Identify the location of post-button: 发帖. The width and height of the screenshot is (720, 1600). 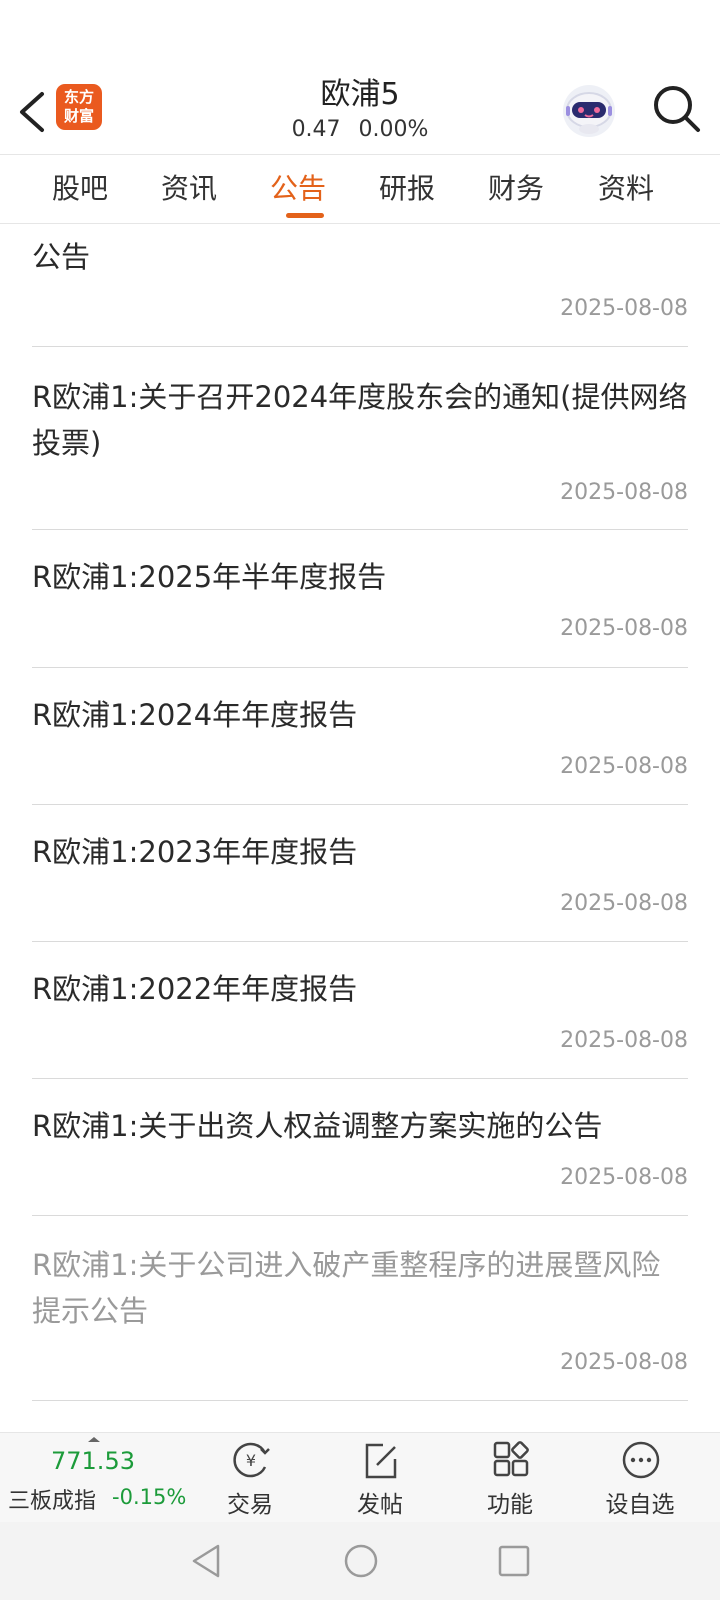
(380, 1478).